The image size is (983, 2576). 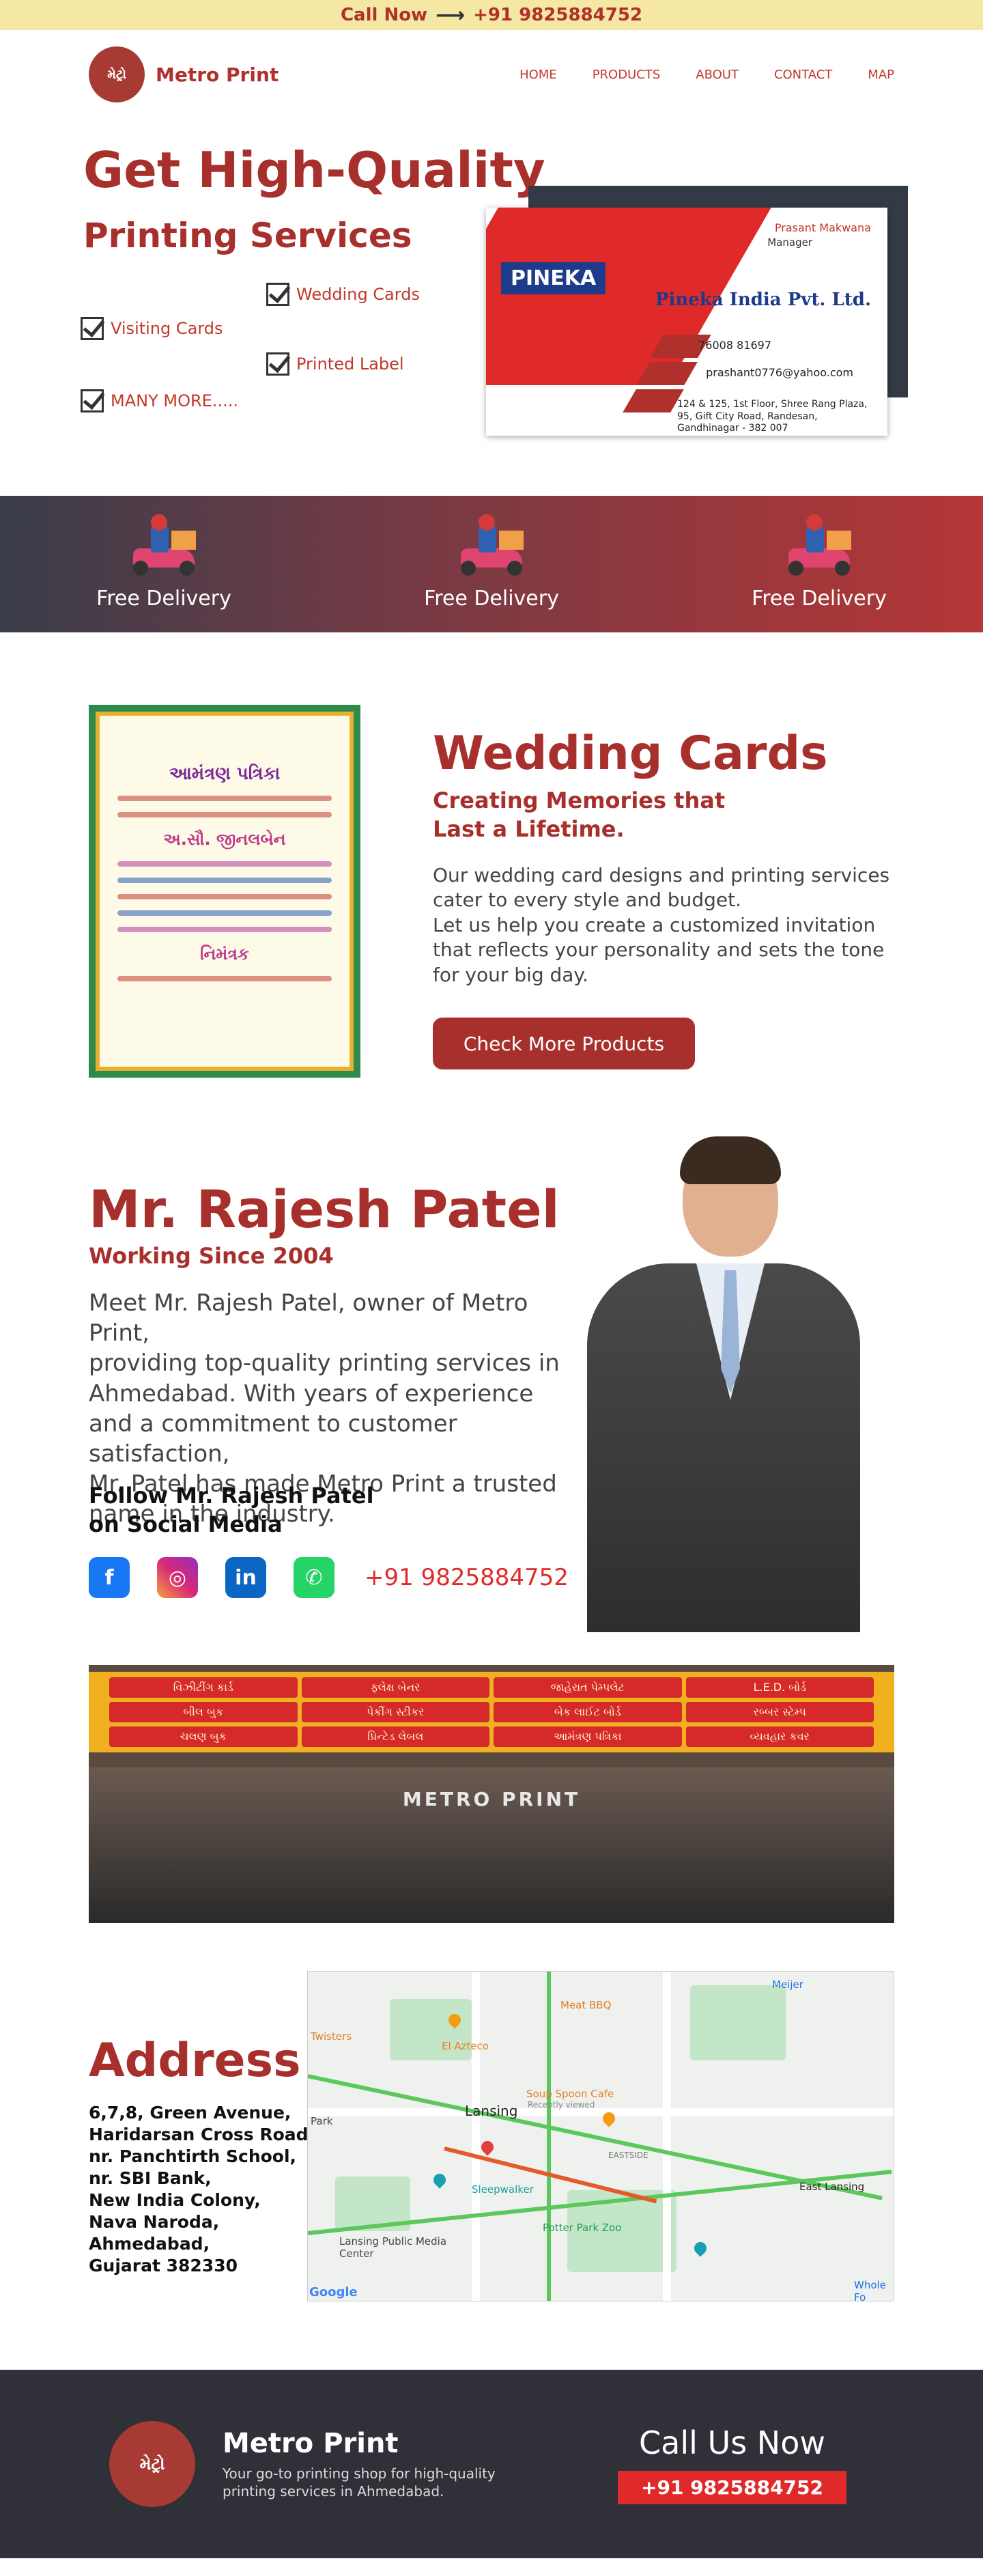 I want to click on map-label: Lansing, so click(x=491, y=2111).